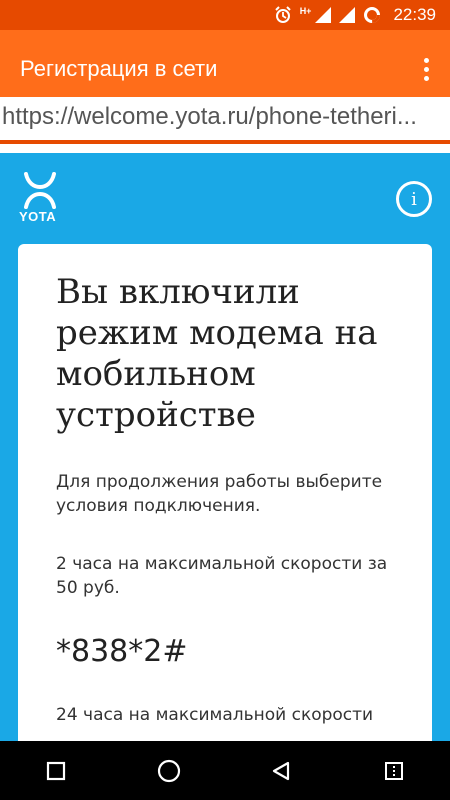  What do you see at coordinates (225, 770) in the screenshot?
I see `navigation-bar` at bounding box center [225, 770].